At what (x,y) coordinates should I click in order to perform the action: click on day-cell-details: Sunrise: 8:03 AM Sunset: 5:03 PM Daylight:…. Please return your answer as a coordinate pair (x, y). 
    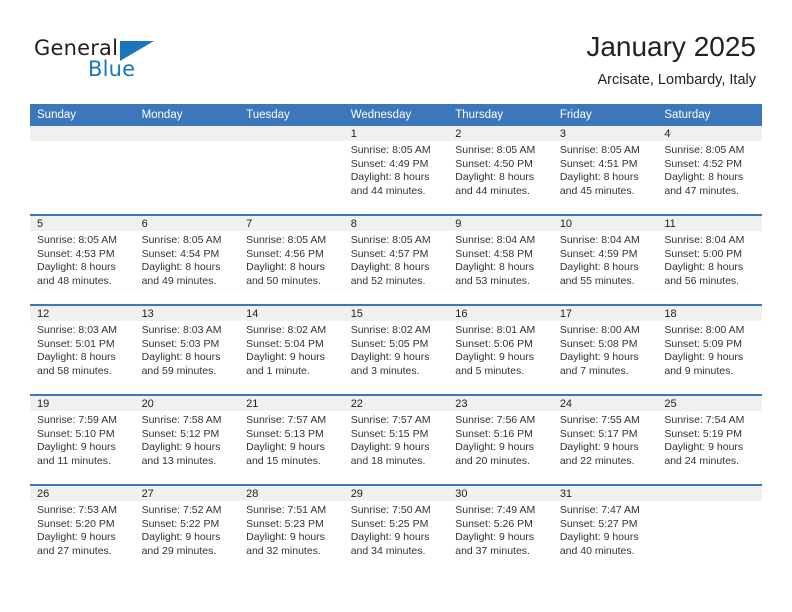
    Looking at the image, I should click on (187, 349).